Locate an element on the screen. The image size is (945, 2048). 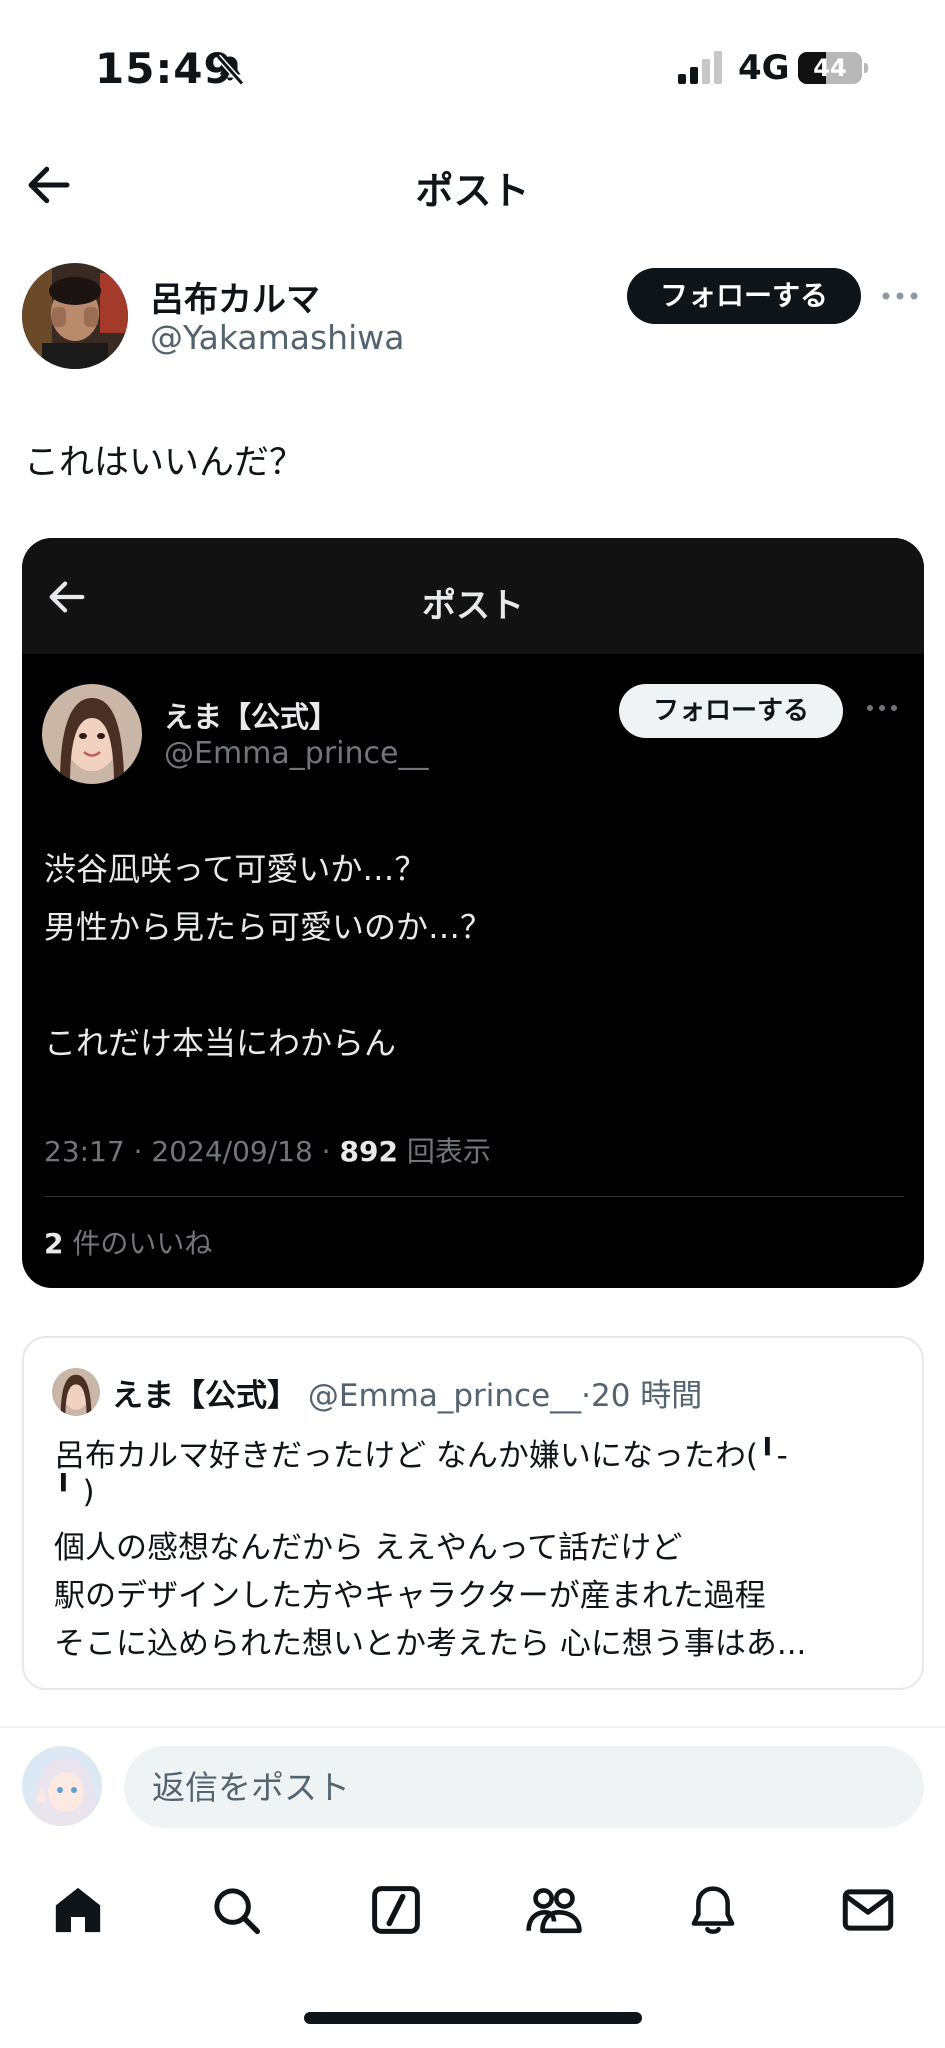
tab-search is located at coordinates (236, 1910).